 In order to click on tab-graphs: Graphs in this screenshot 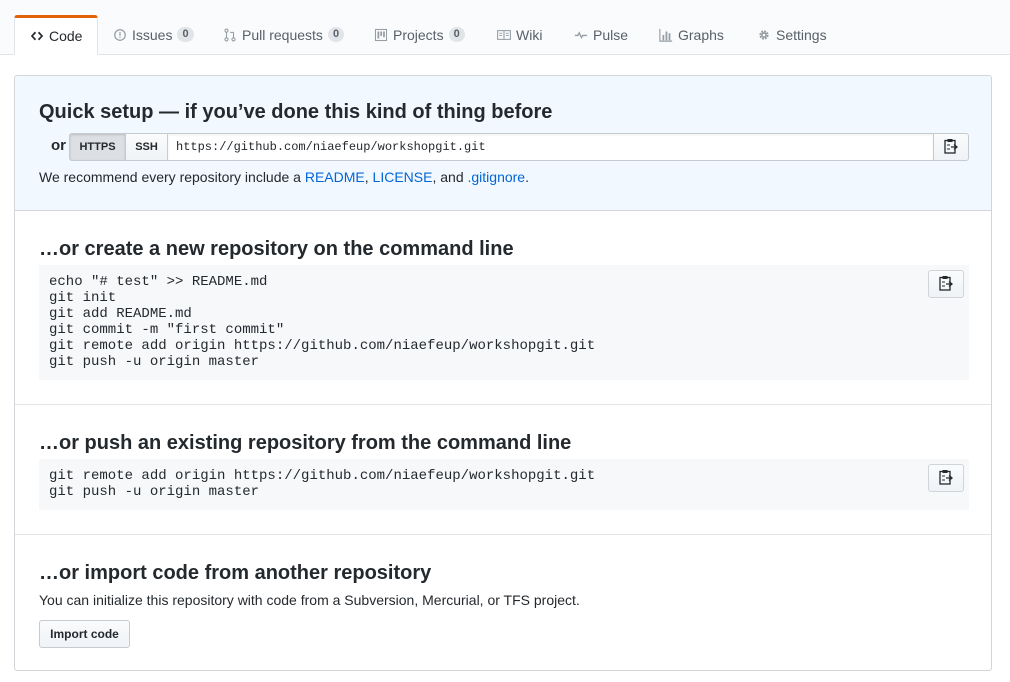, I will do `click(684, 34)`.